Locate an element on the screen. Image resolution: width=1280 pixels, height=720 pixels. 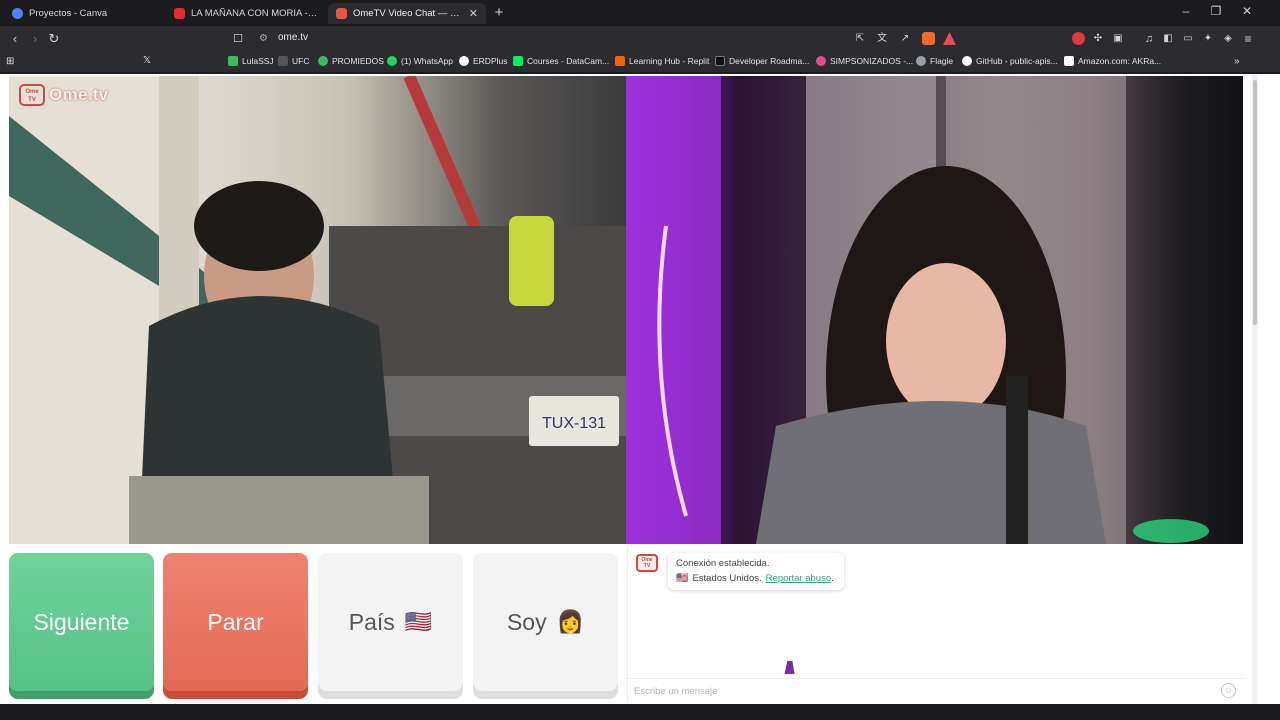
license-plate: TUX-131 is located at coordinates (574, 423).